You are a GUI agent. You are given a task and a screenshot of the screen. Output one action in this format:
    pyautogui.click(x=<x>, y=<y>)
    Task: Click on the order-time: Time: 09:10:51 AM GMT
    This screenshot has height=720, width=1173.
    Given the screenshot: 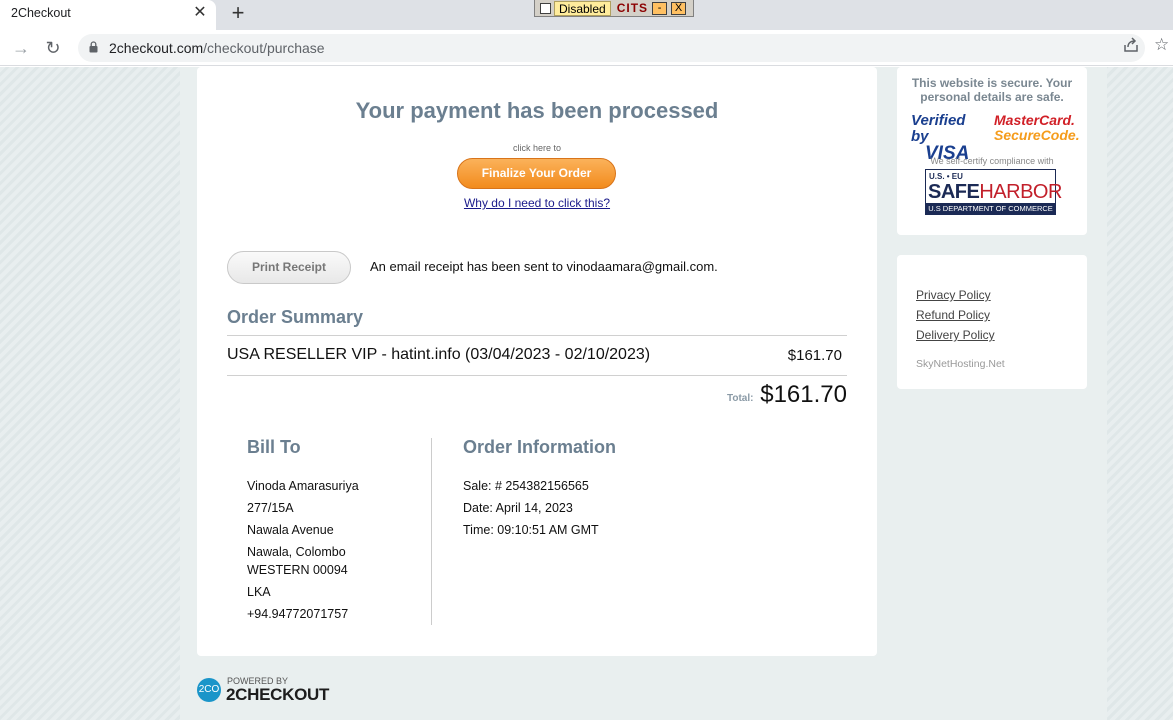 What is the action you would take?
    pyautogui.click(x=531, y=530)
    